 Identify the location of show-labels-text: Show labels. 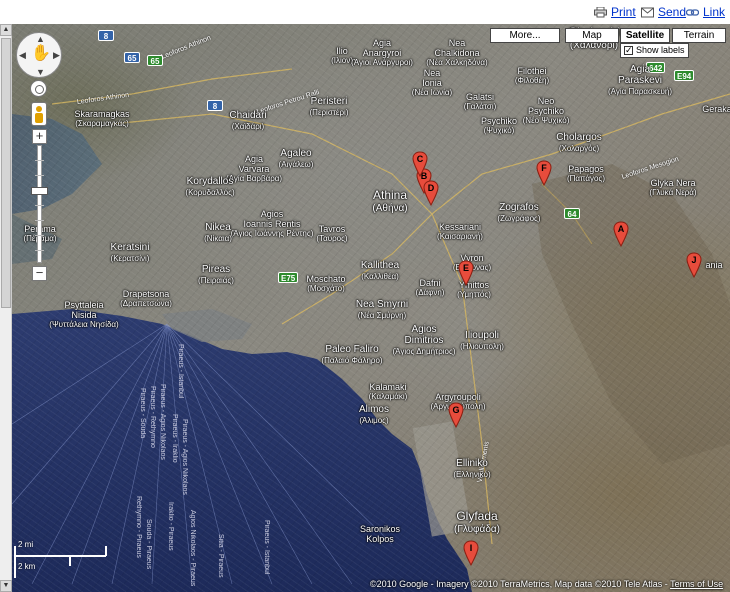
(660, 50).